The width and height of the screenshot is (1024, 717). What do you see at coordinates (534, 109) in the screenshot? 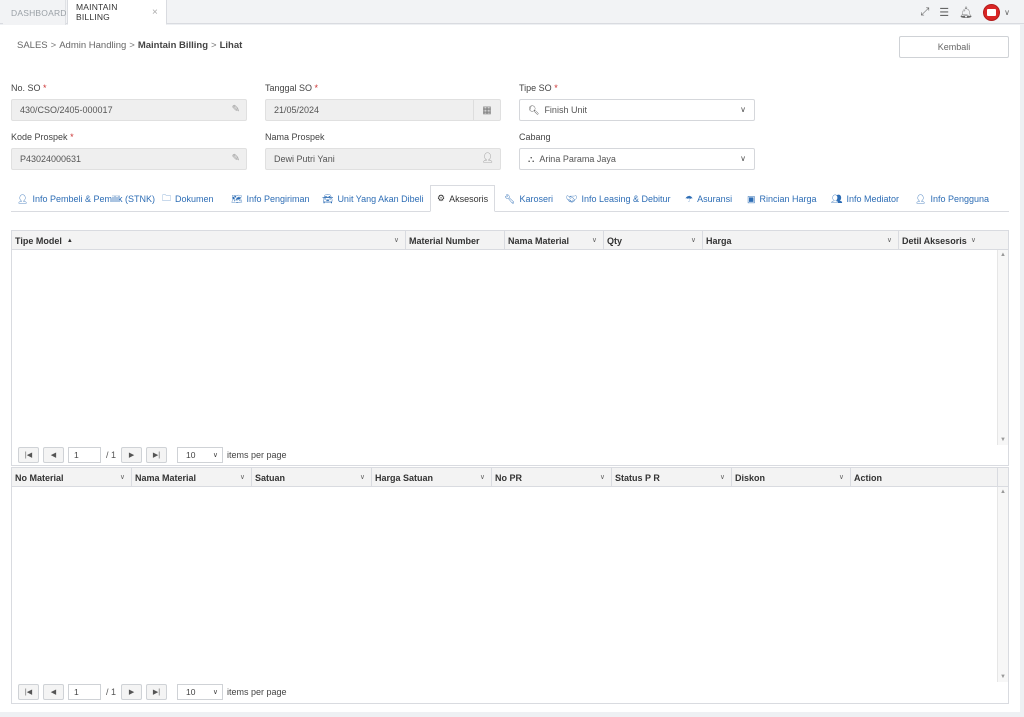
I see `search-icon: 🔍︎` at bounding box center [534, 109].